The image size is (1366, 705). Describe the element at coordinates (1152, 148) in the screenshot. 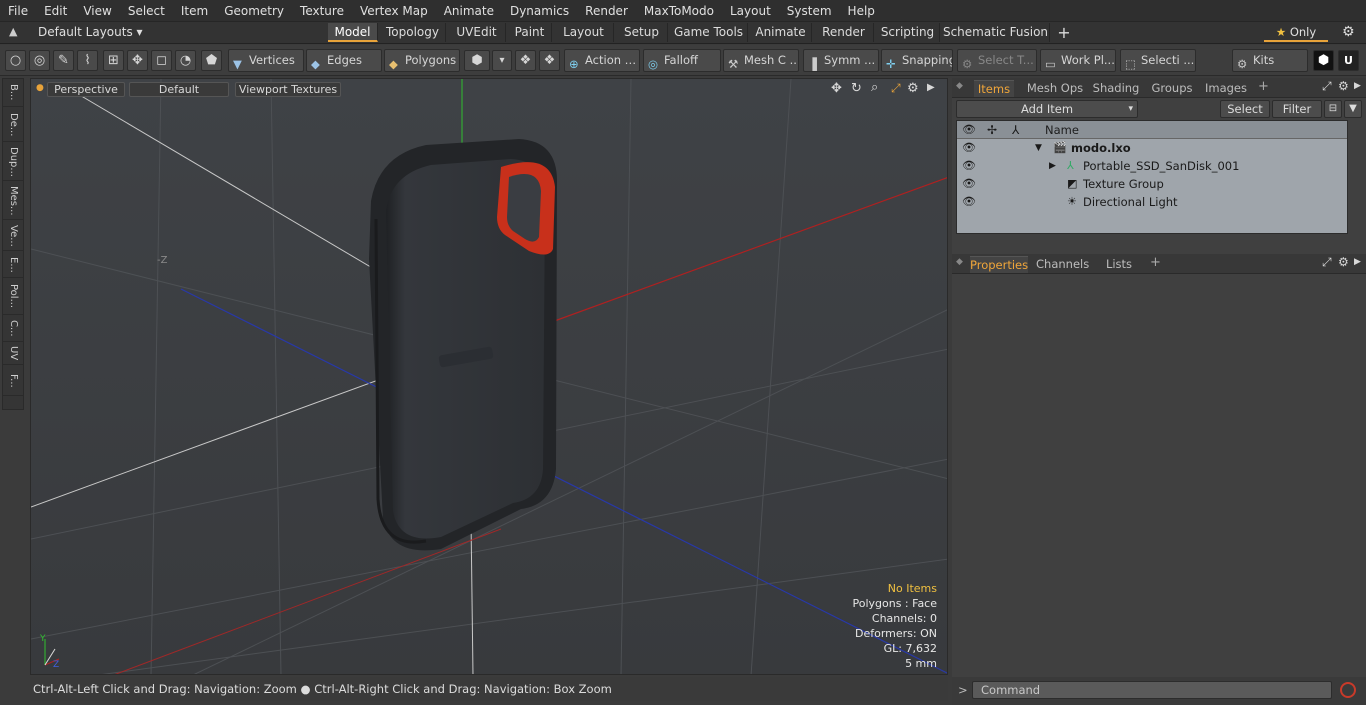

I see `tree-row-scene: 👁 ▼ 🎬 modo.lxo` at that location.